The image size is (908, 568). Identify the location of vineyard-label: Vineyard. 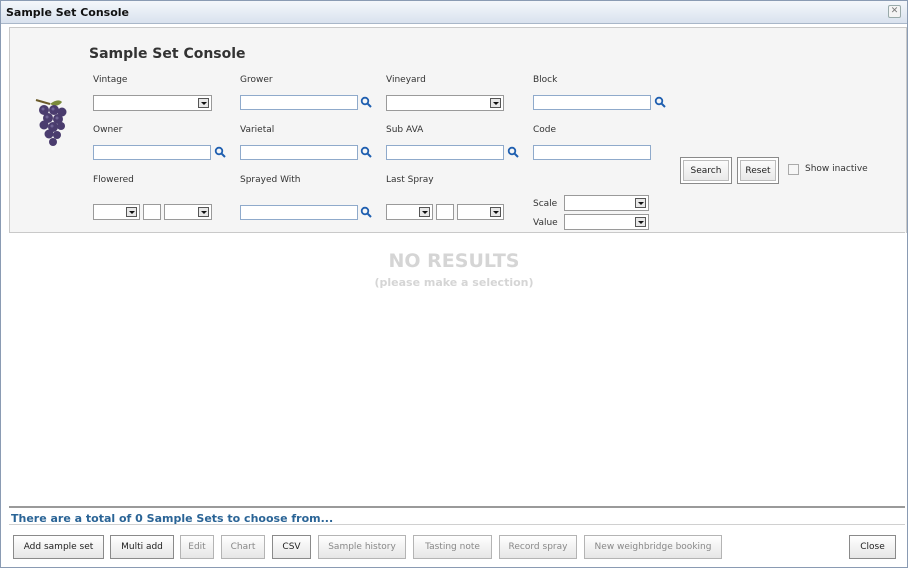
(406, 80).